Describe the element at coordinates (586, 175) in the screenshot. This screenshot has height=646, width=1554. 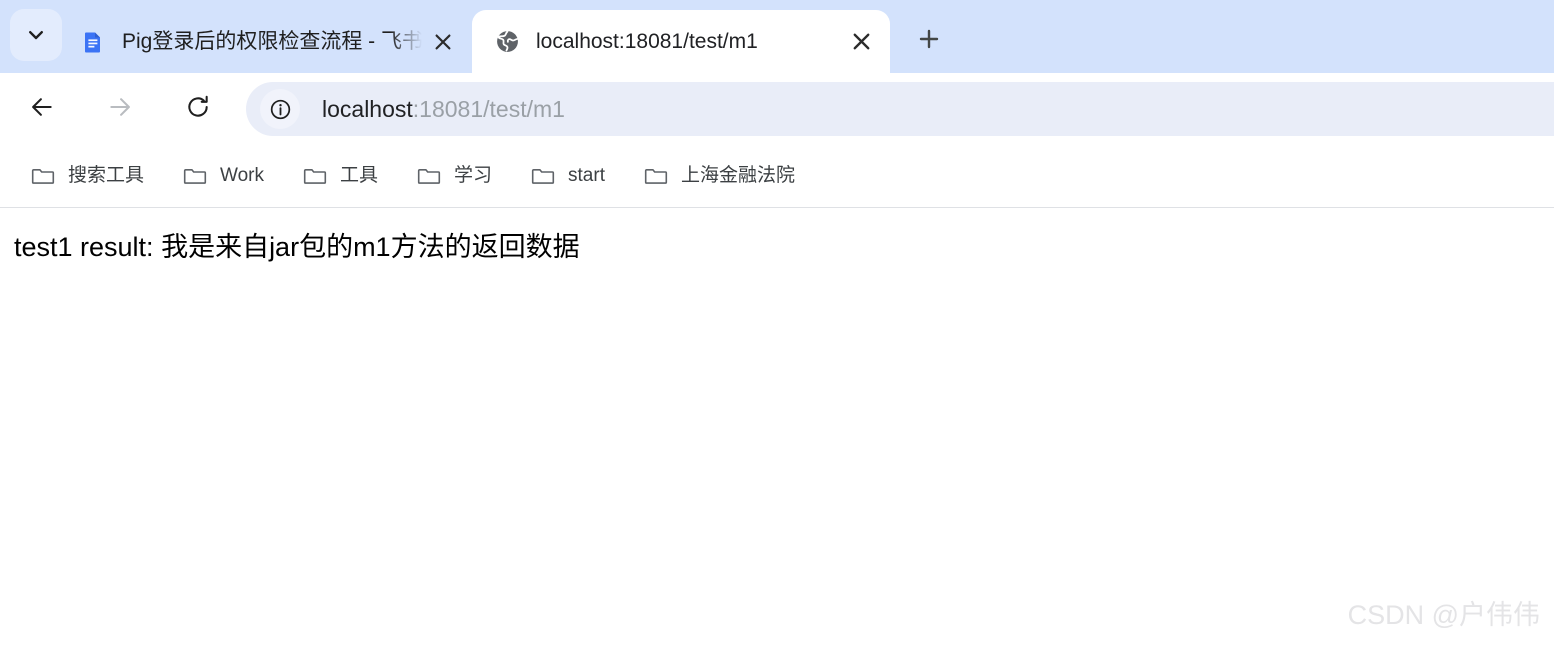
I see `bookmark-label: start` at that location.